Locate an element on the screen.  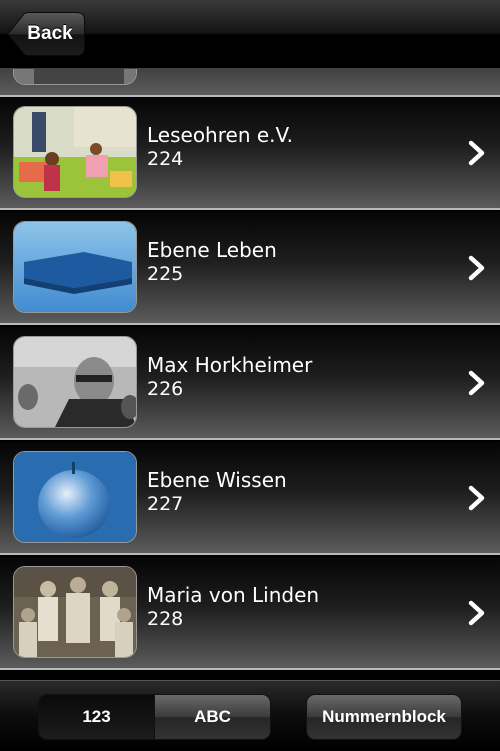
item-number: 226 is located at coordinates (165, 389).